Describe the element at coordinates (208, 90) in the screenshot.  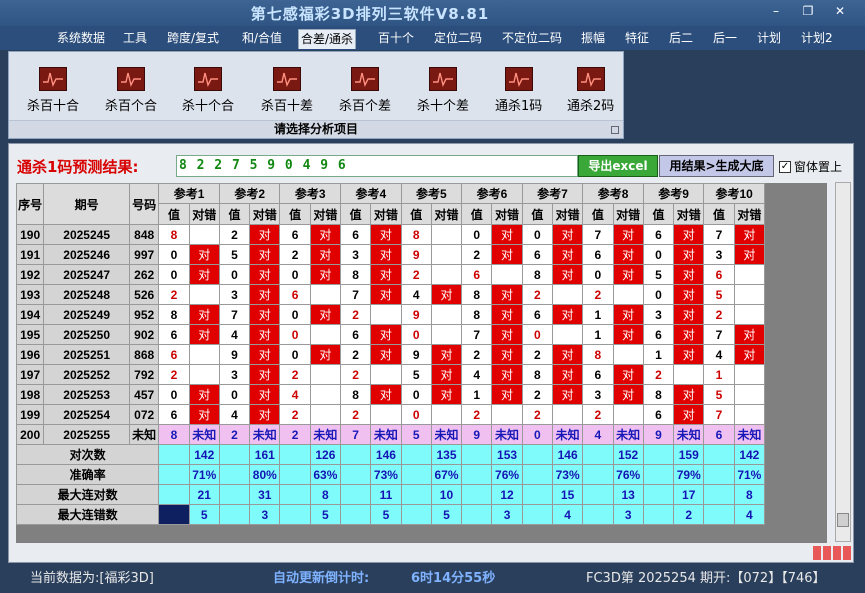
I see `ribbon-button-3: 杀十个合` at that location.